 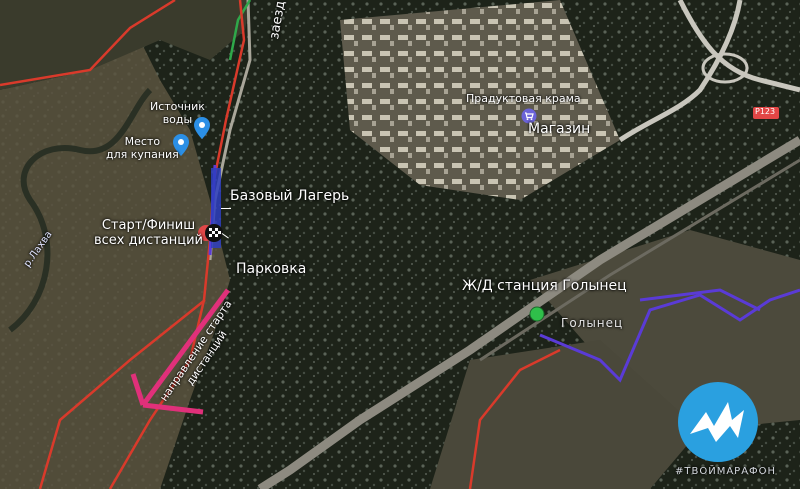 I want to click on water-source-label: Источник воды, so click(x=177, y=113).